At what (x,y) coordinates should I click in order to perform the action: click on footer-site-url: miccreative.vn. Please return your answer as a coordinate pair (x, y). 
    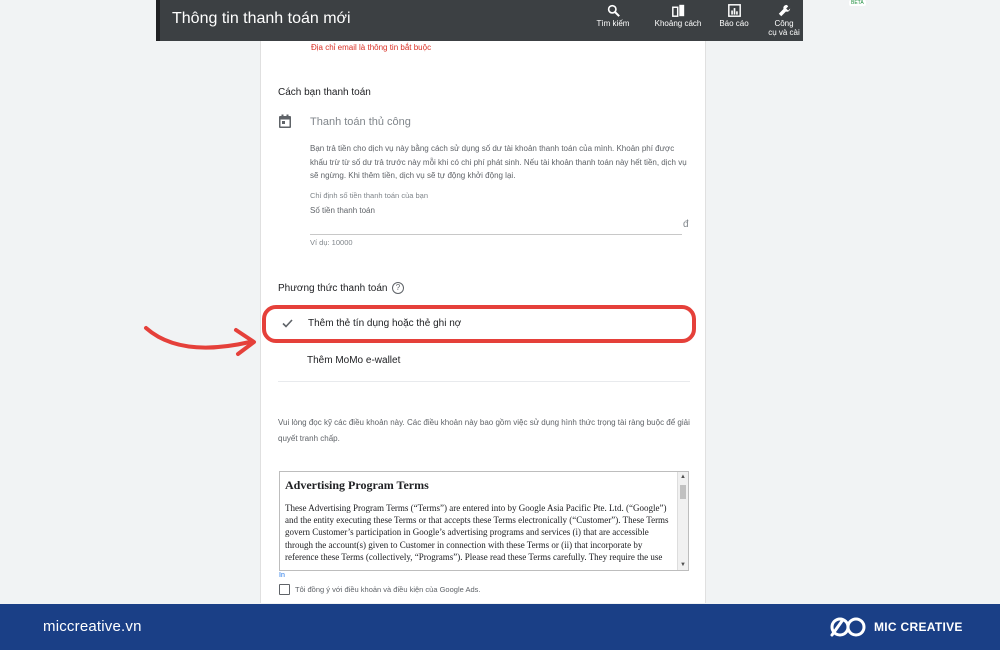
    Looking at the image, I should click on (92, 626).